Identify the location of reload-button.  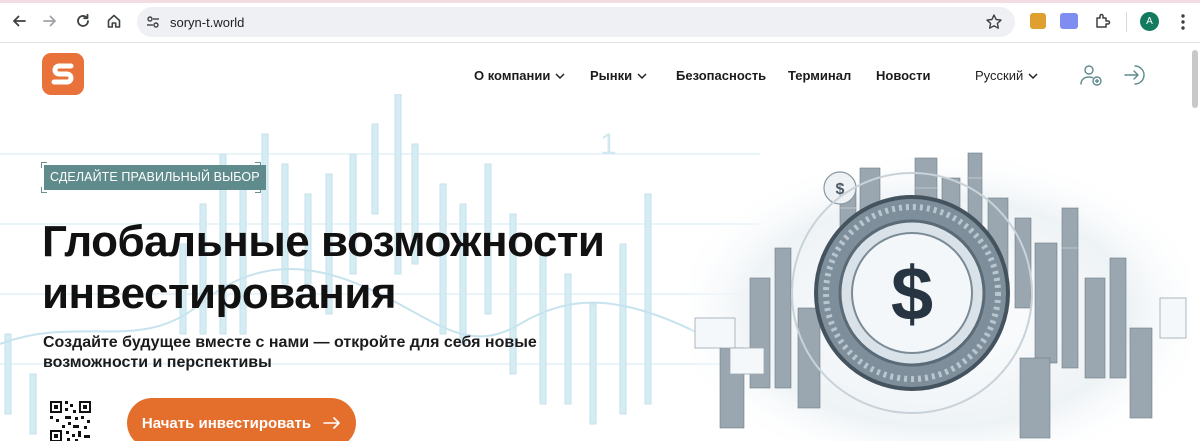
(83, 21).